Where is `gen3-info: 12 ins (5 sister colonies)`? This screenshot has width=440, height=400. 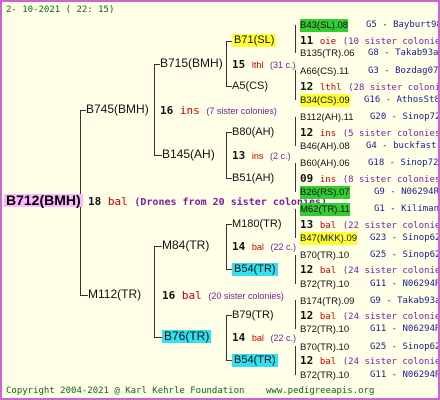
gen3-info: 12 ins (5 sister colonies) is located at coordinates (369, 133).